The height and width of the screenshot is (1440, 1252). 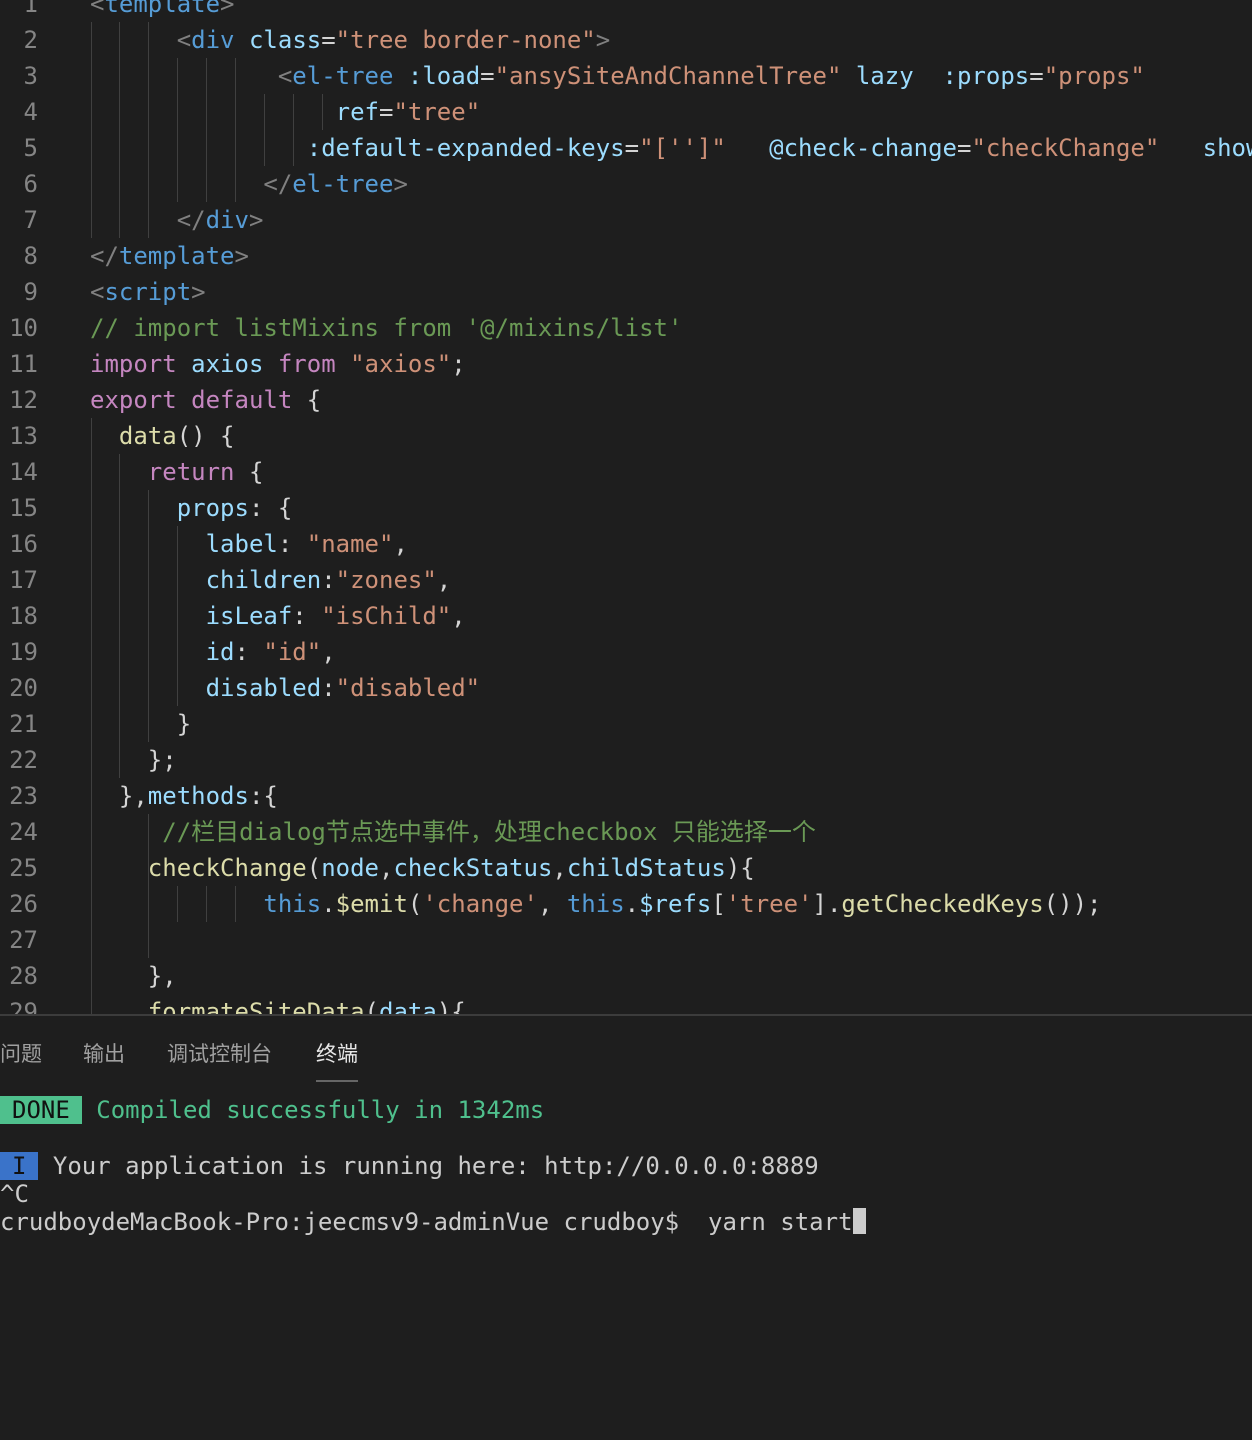 What do you see at coordinates (242, 400) in the screenshot?
I see `code-token: default` at bounding box center [242, 400].